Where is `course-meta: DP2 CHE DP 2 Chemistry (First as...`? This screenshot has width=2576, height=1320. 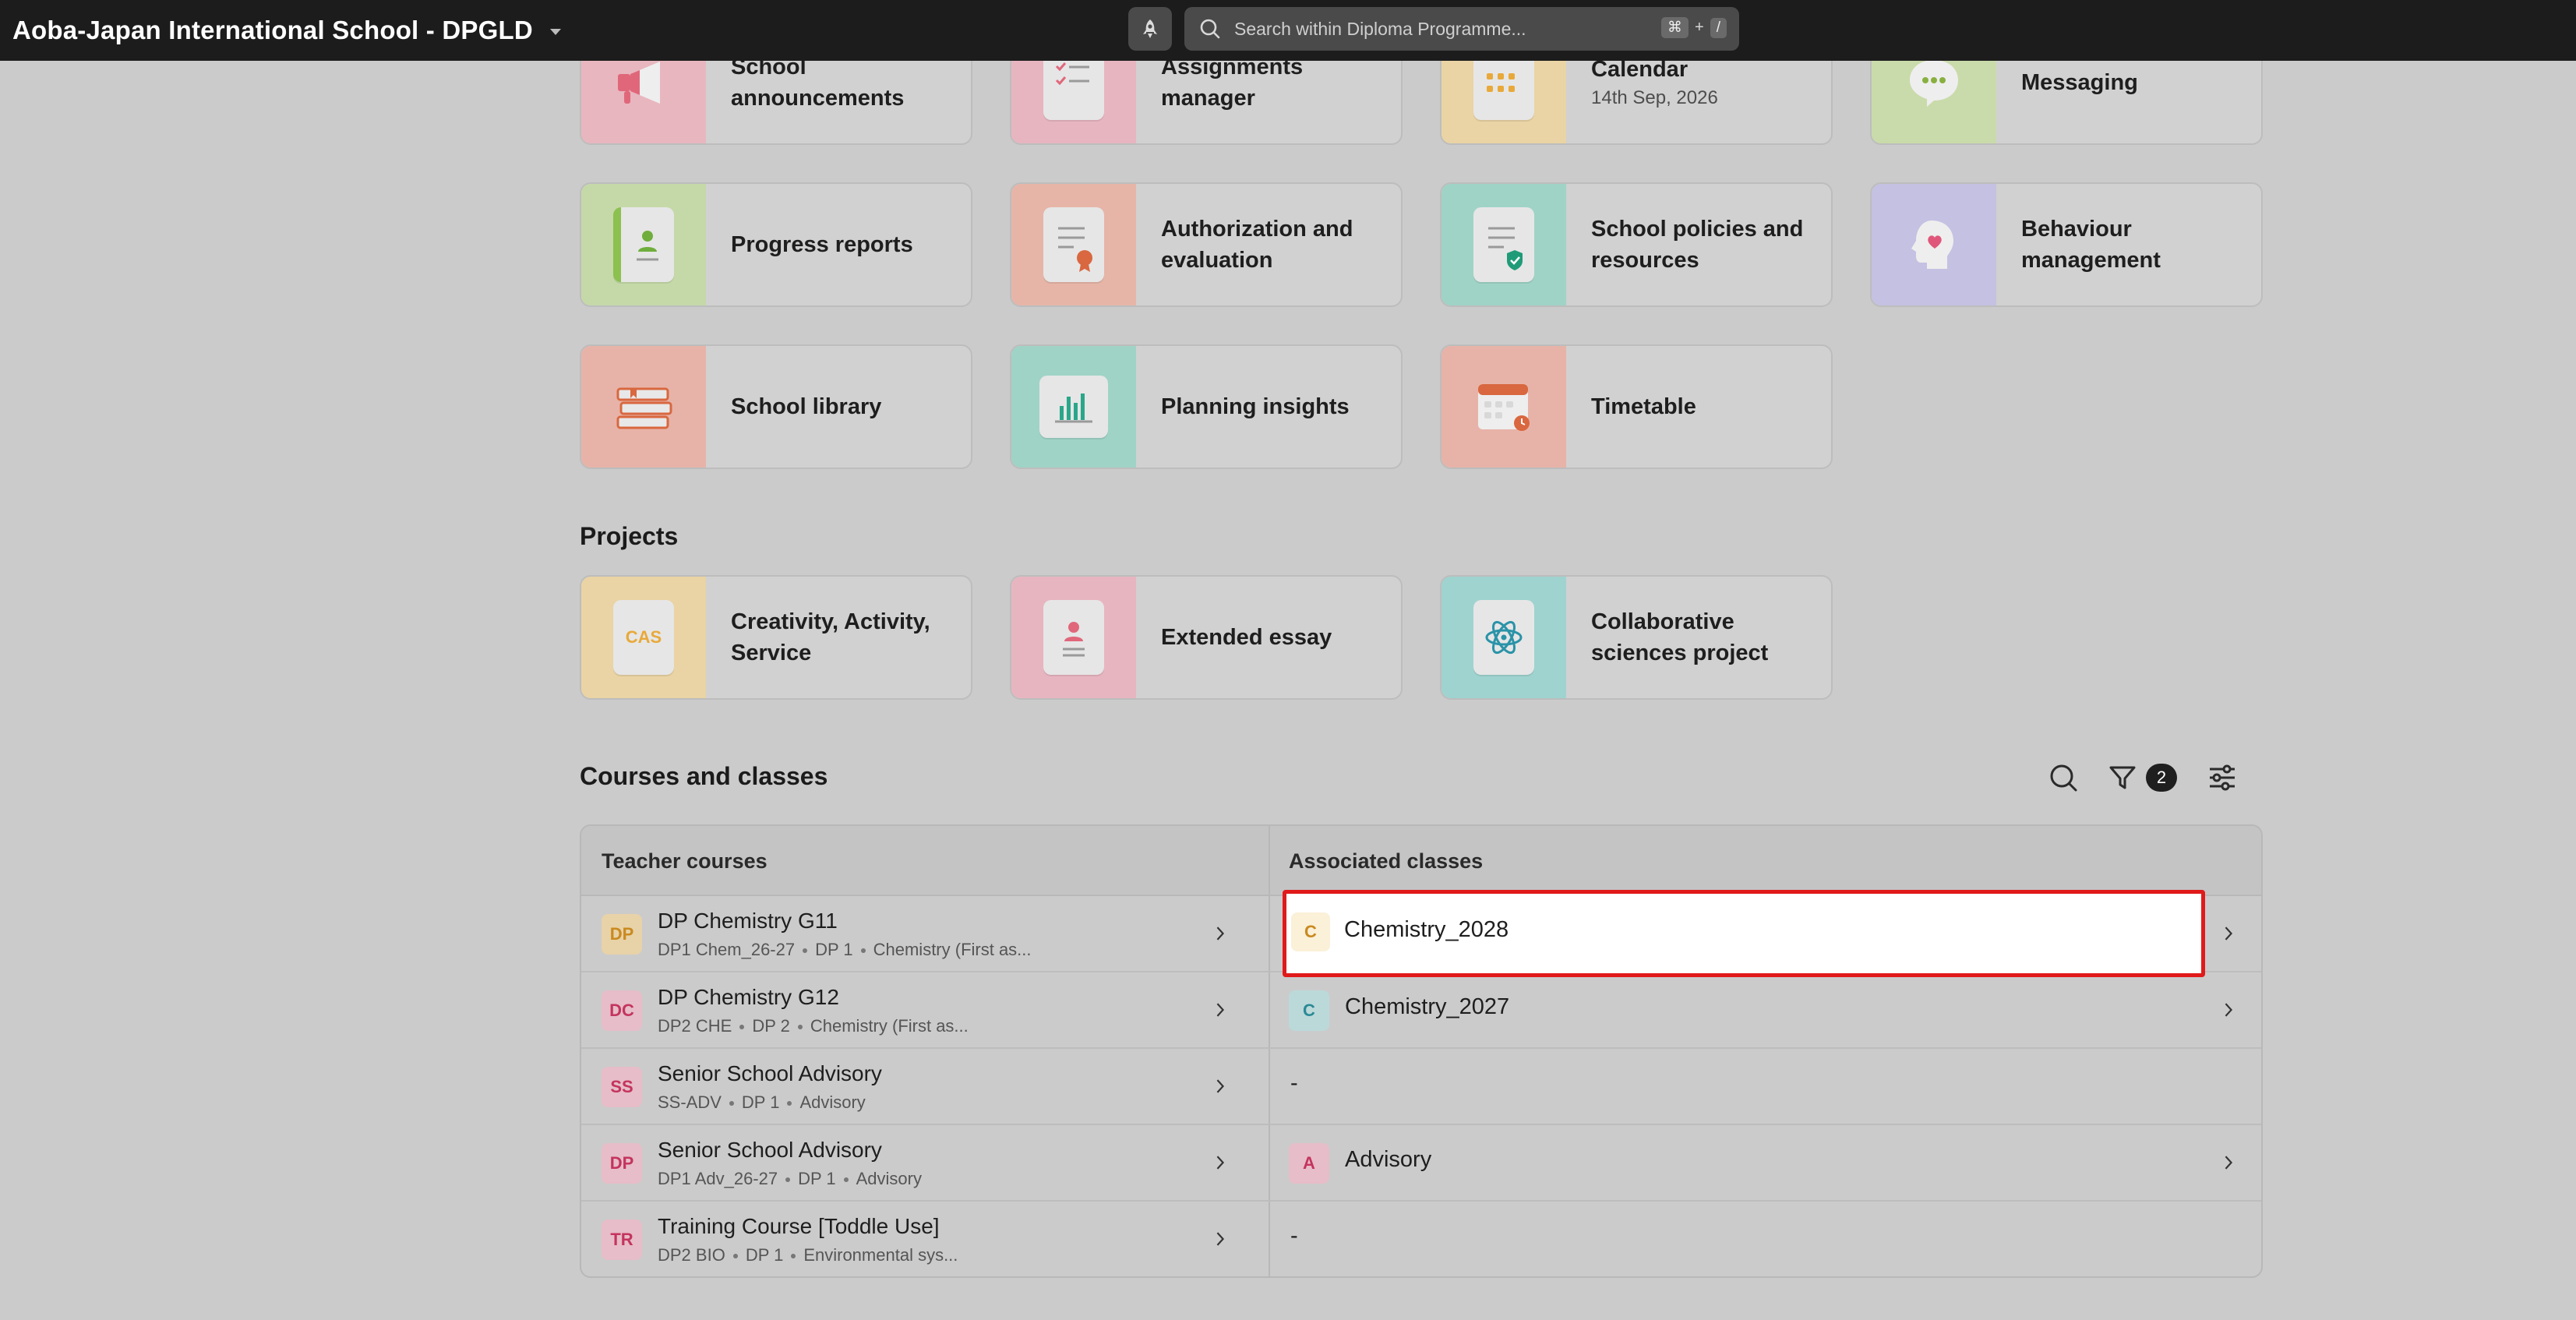 course-meta: DP2 CHE DP 2 Chemistry (First as... is located at coordinates (813, 1026).